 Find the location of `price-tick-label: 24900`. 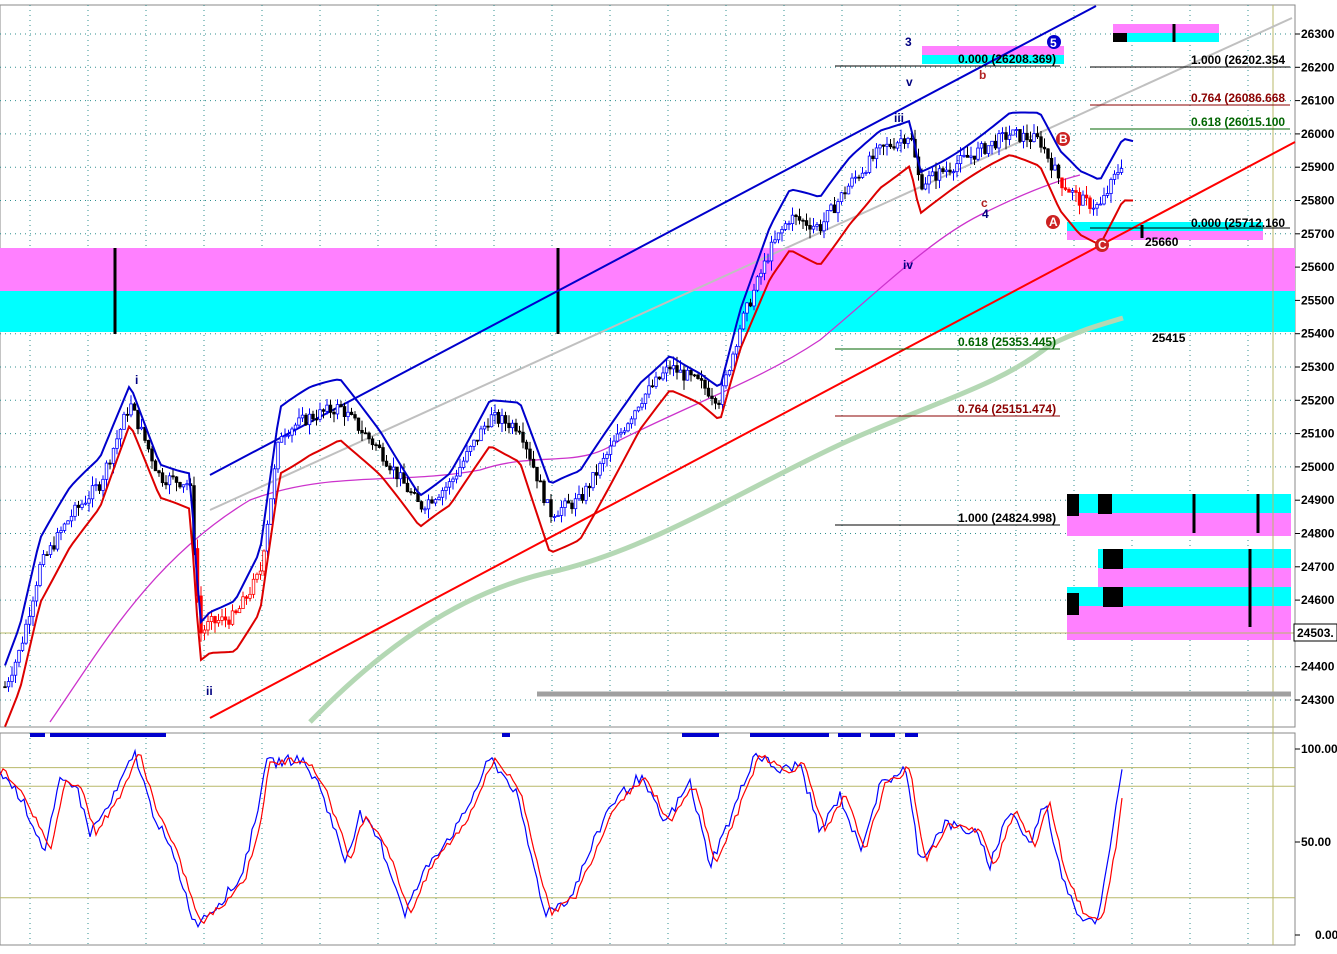

price-tick-label: 24900 is located at coordinates (1318, 500).